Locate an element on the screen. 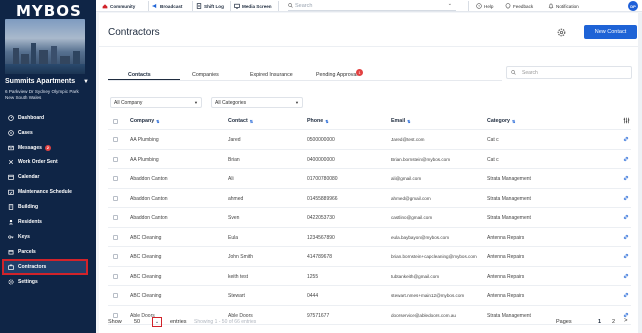  entries-label: entries is located at coordinates (178, 322).